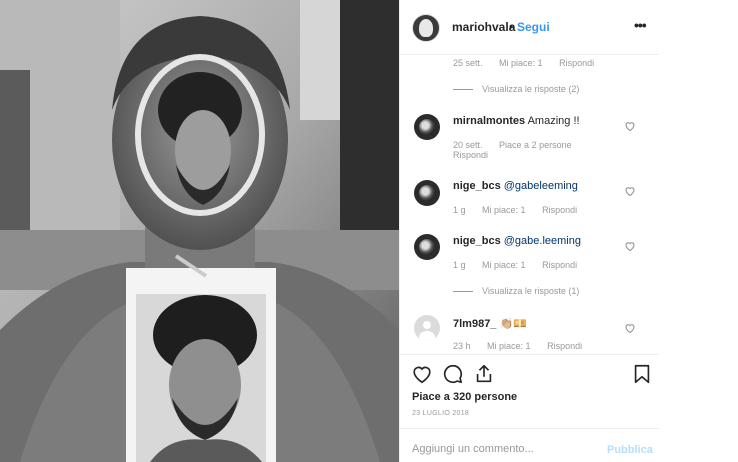 Image resolution: width=738 pixels, height=462 pixels. Describe the element at coordinates (535, 145) in the screenshot. I see `comment-likes: Piace a 2 persone` at that location.